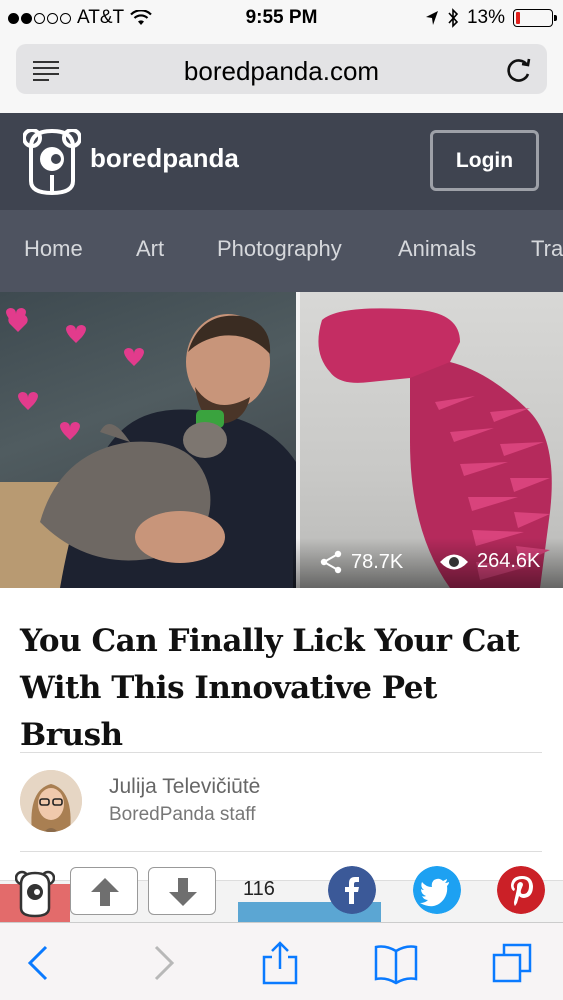 This screenshot has width=563, height=1000. I want to click on share-icon, so click(331, 562).